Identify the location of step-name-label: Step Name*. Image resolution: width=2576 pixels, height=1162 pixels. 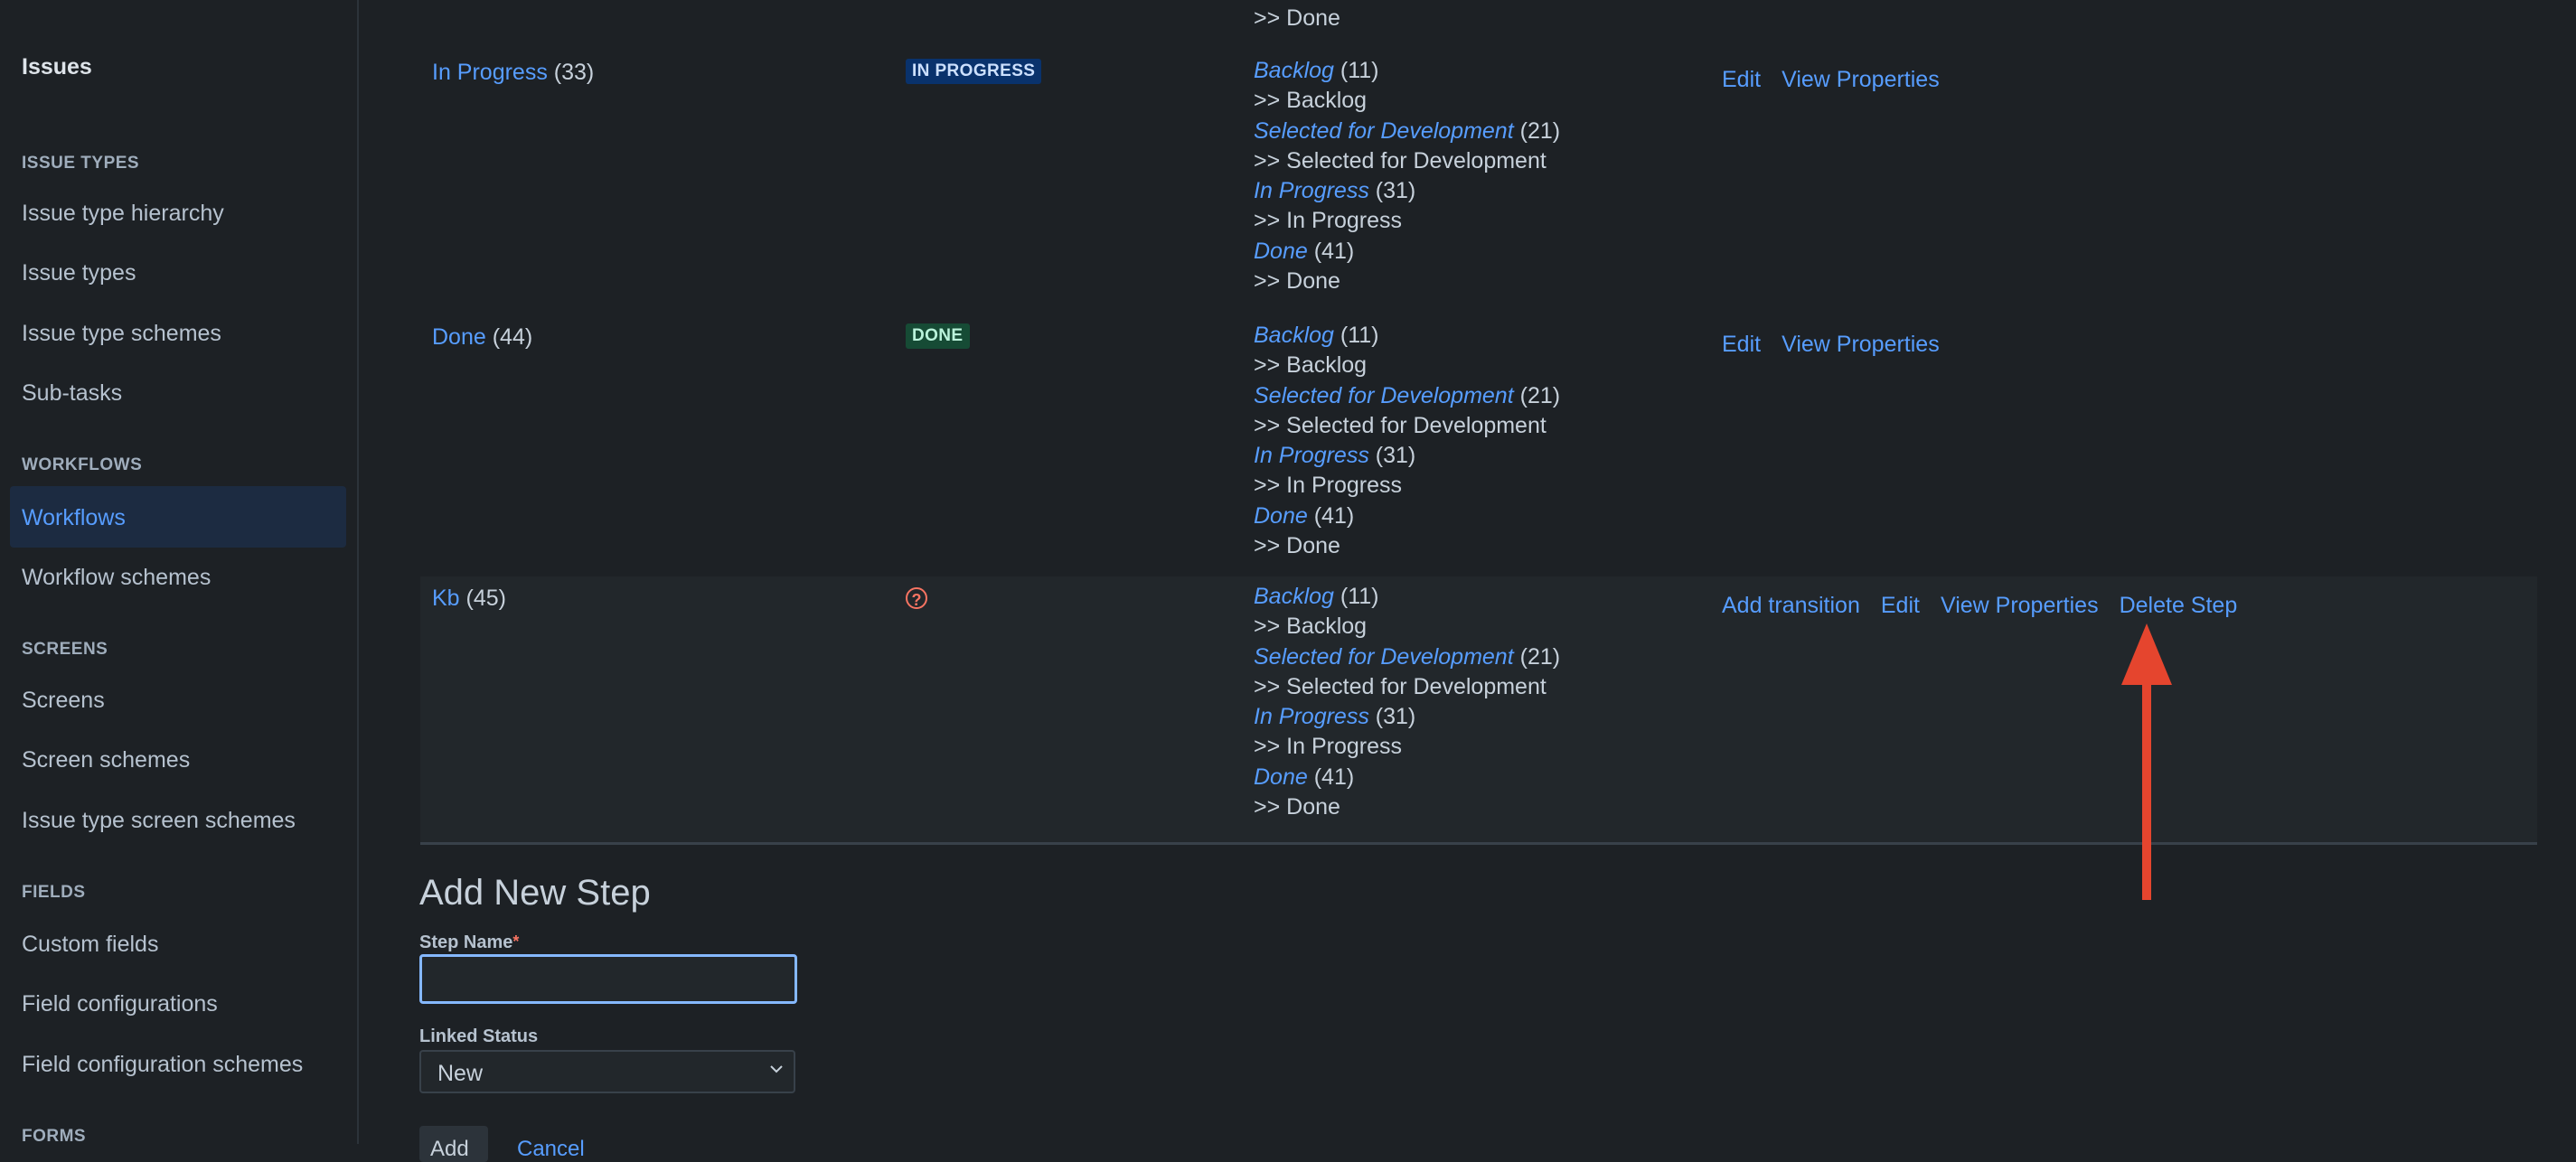
(469, 942).